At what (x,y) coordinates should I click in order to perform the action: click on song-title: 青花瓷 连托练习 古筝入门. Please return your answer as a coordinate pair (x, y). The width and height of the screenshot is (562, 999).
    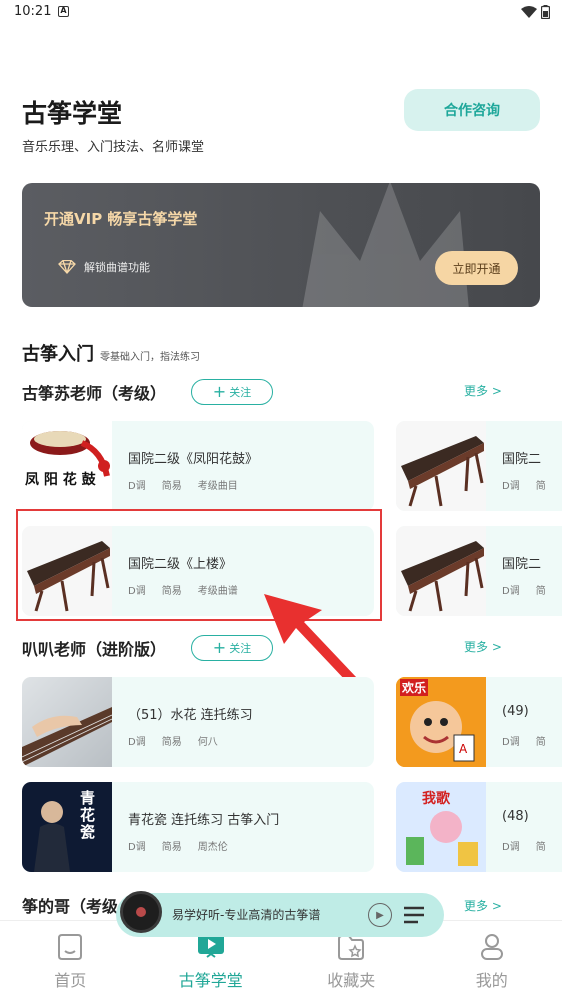
    Looking at the image, I should click on (204, 820).